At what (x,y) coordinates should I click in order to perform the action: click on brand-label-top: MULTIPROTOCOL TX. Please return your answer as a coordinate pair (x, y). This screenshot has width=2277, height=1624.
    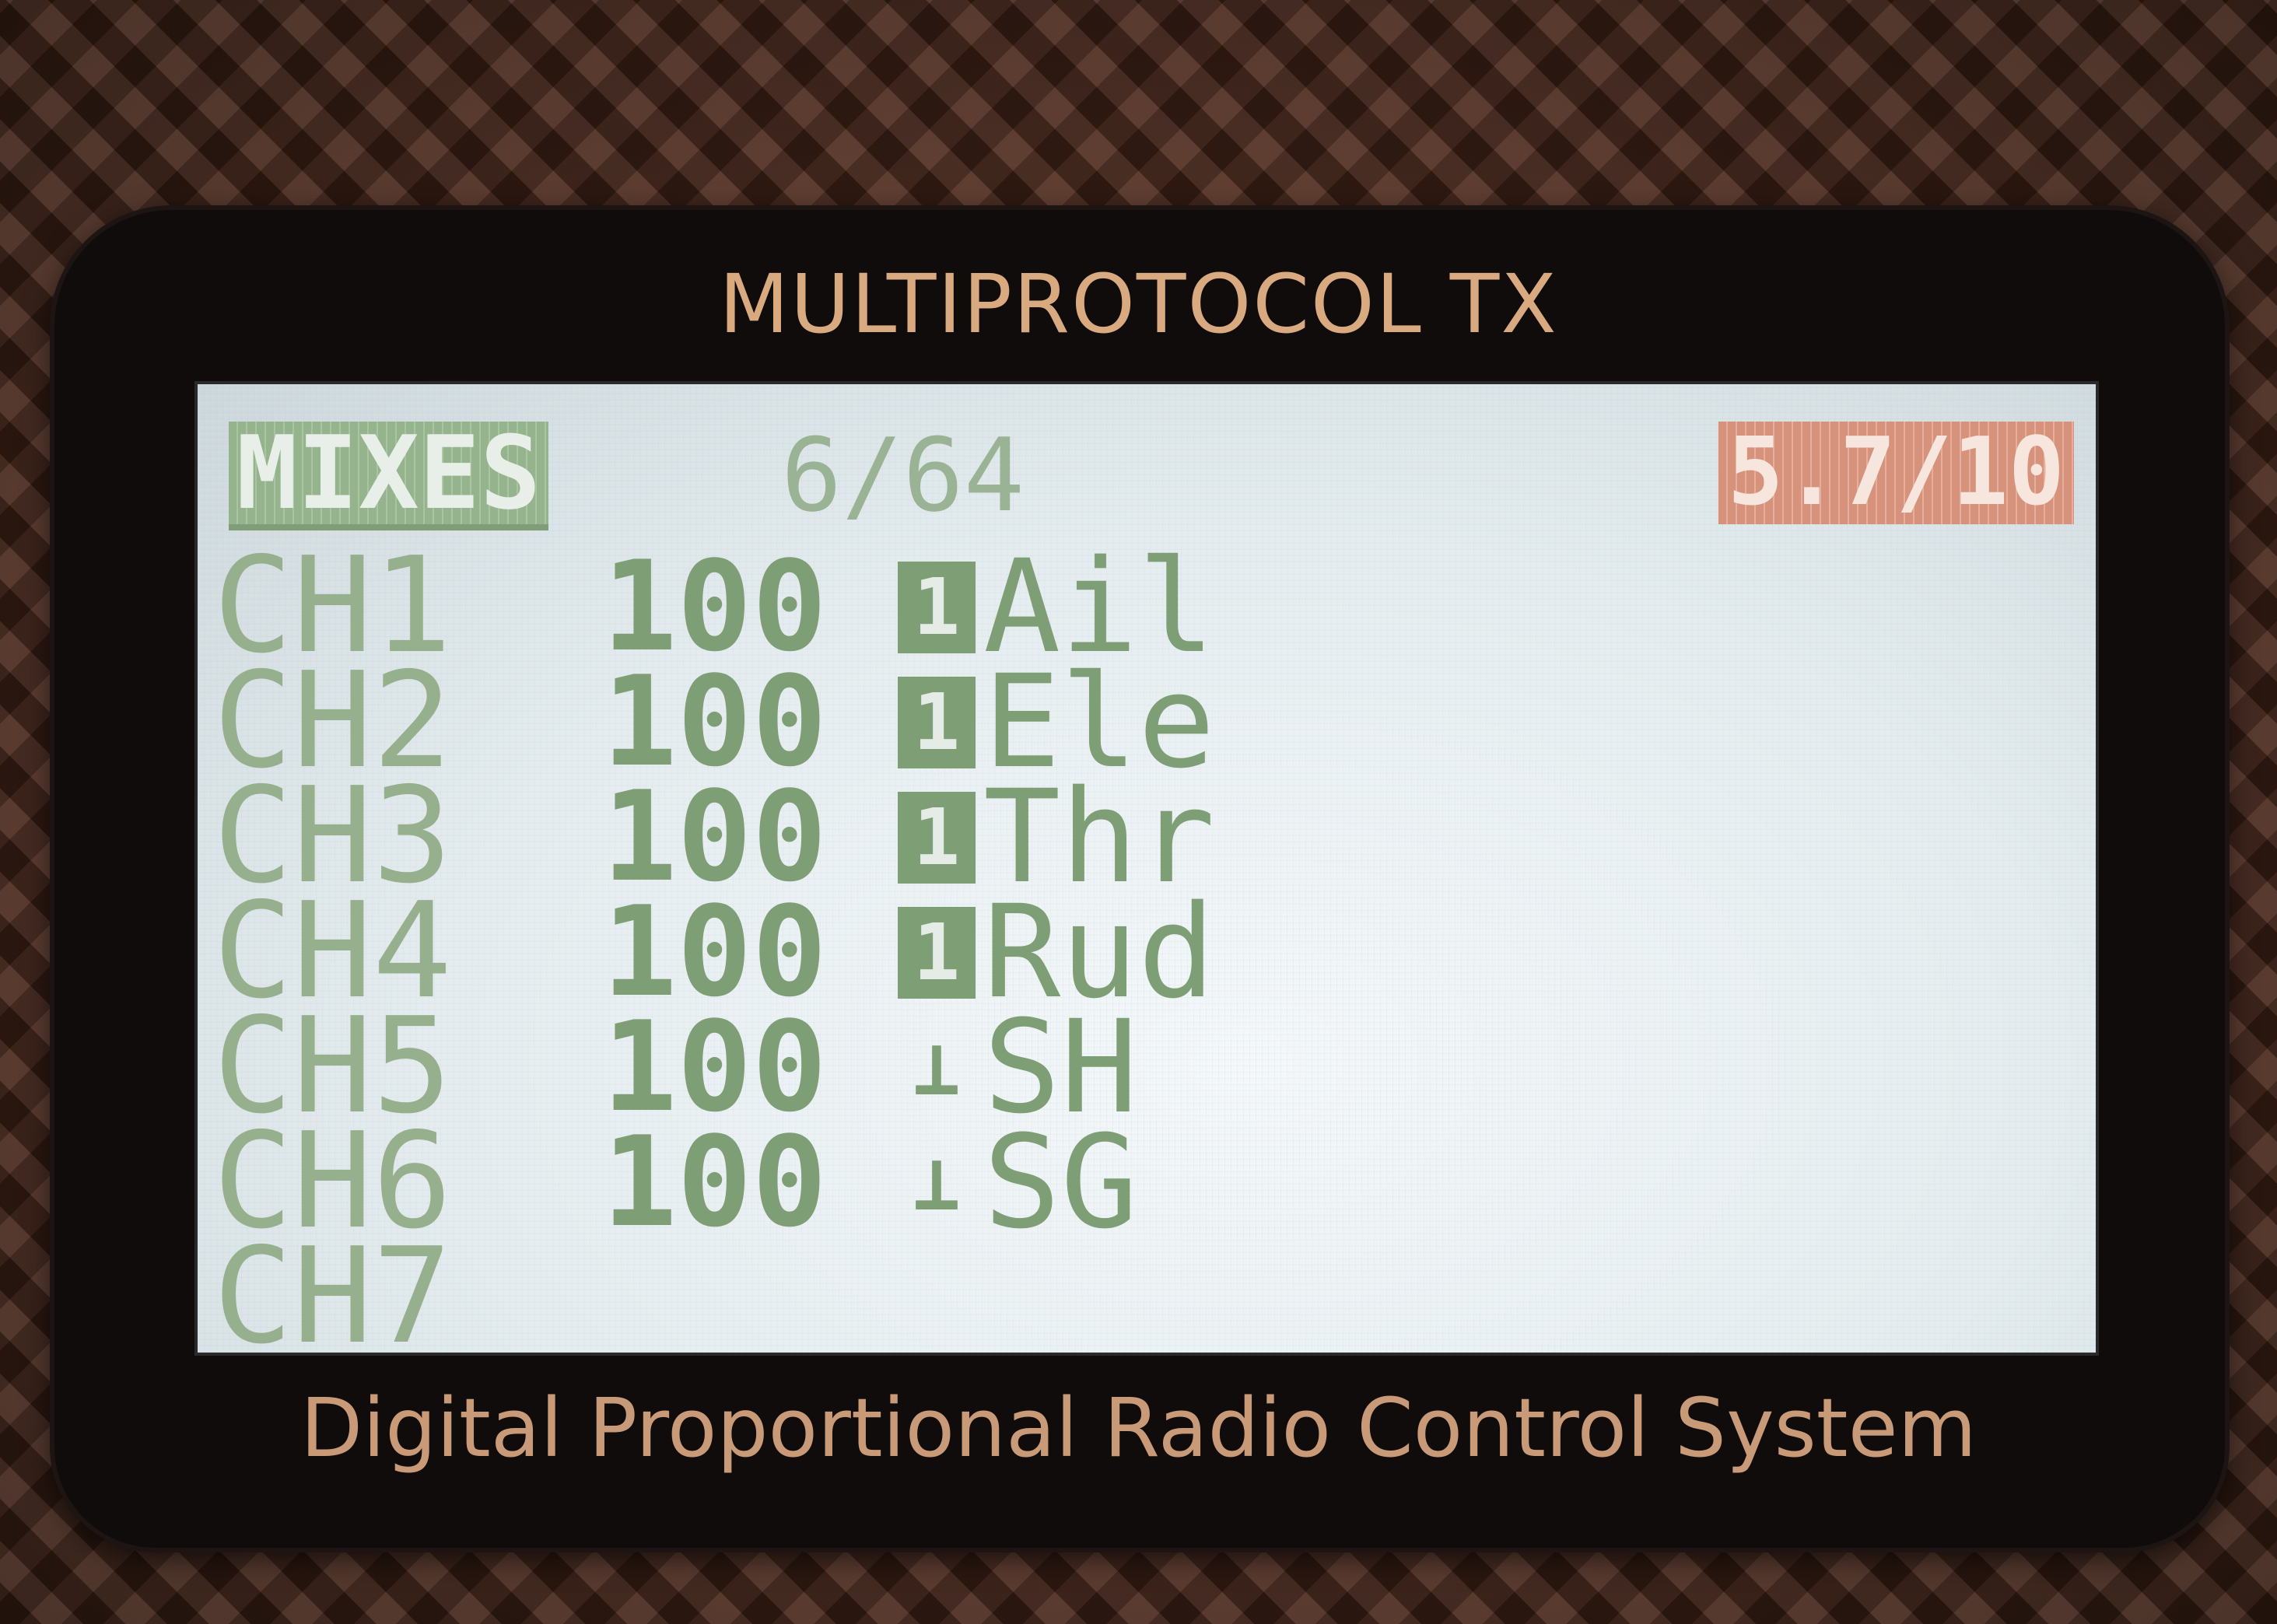
    Looking at the image, I should click on (1138, 305).